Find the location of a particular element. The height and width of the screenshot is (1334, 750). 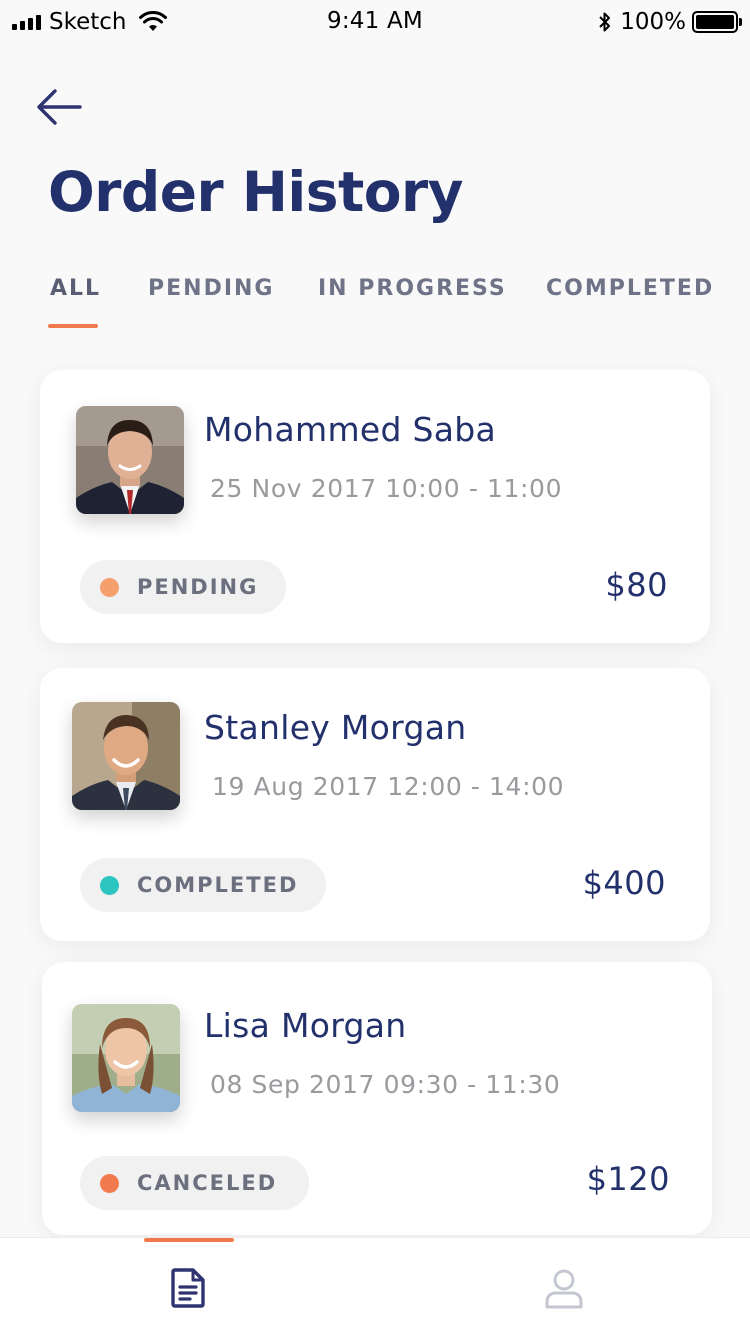

status-badge: COMPLETED is located at coordinates (203, 885).